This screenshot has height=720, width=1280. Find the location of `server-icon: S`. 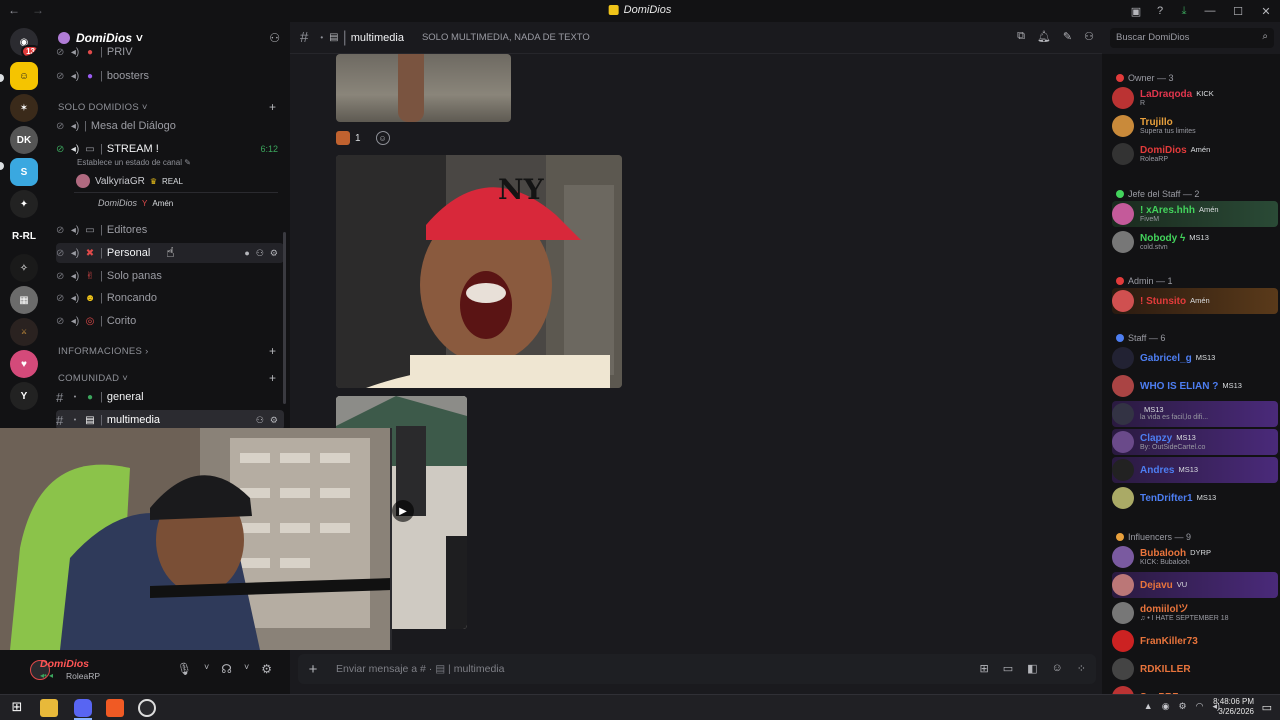

server-icon: S is located at coordinates (24, 172).